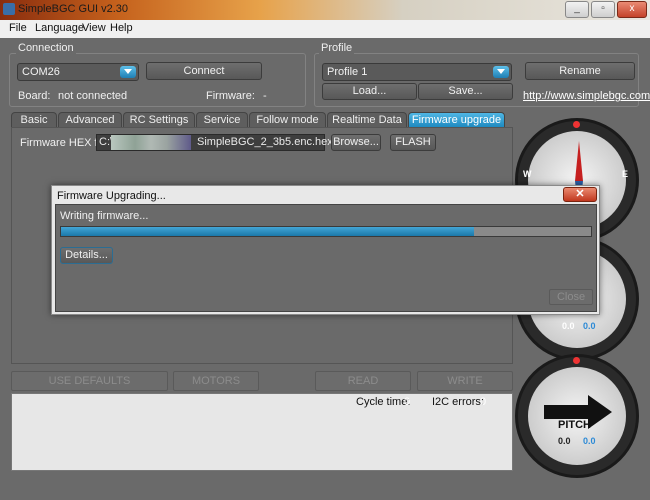  What do you see at coordinates (216, 388) in the screenshot?
I see `motors-on-off-button: MOTORS ON/OFF` at bounding box center [216, 388].